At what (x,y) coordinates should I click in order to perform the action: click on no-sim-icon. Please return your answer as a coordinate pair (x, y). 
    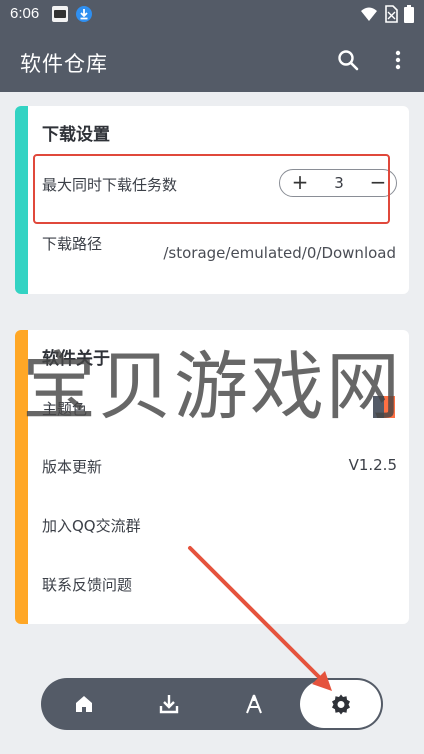
    Looking at the image, I should click on (391, 14).